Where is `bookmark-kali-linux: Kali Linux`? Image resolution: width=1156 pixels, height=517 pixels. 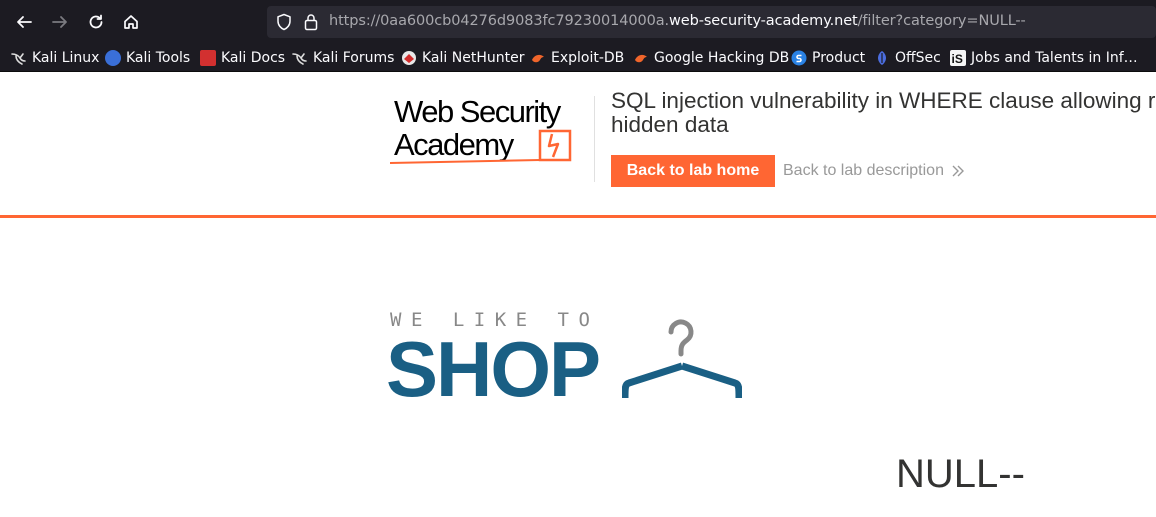
bookmark-kali-linux: Kali Linux is located at coordinates (55, 58).